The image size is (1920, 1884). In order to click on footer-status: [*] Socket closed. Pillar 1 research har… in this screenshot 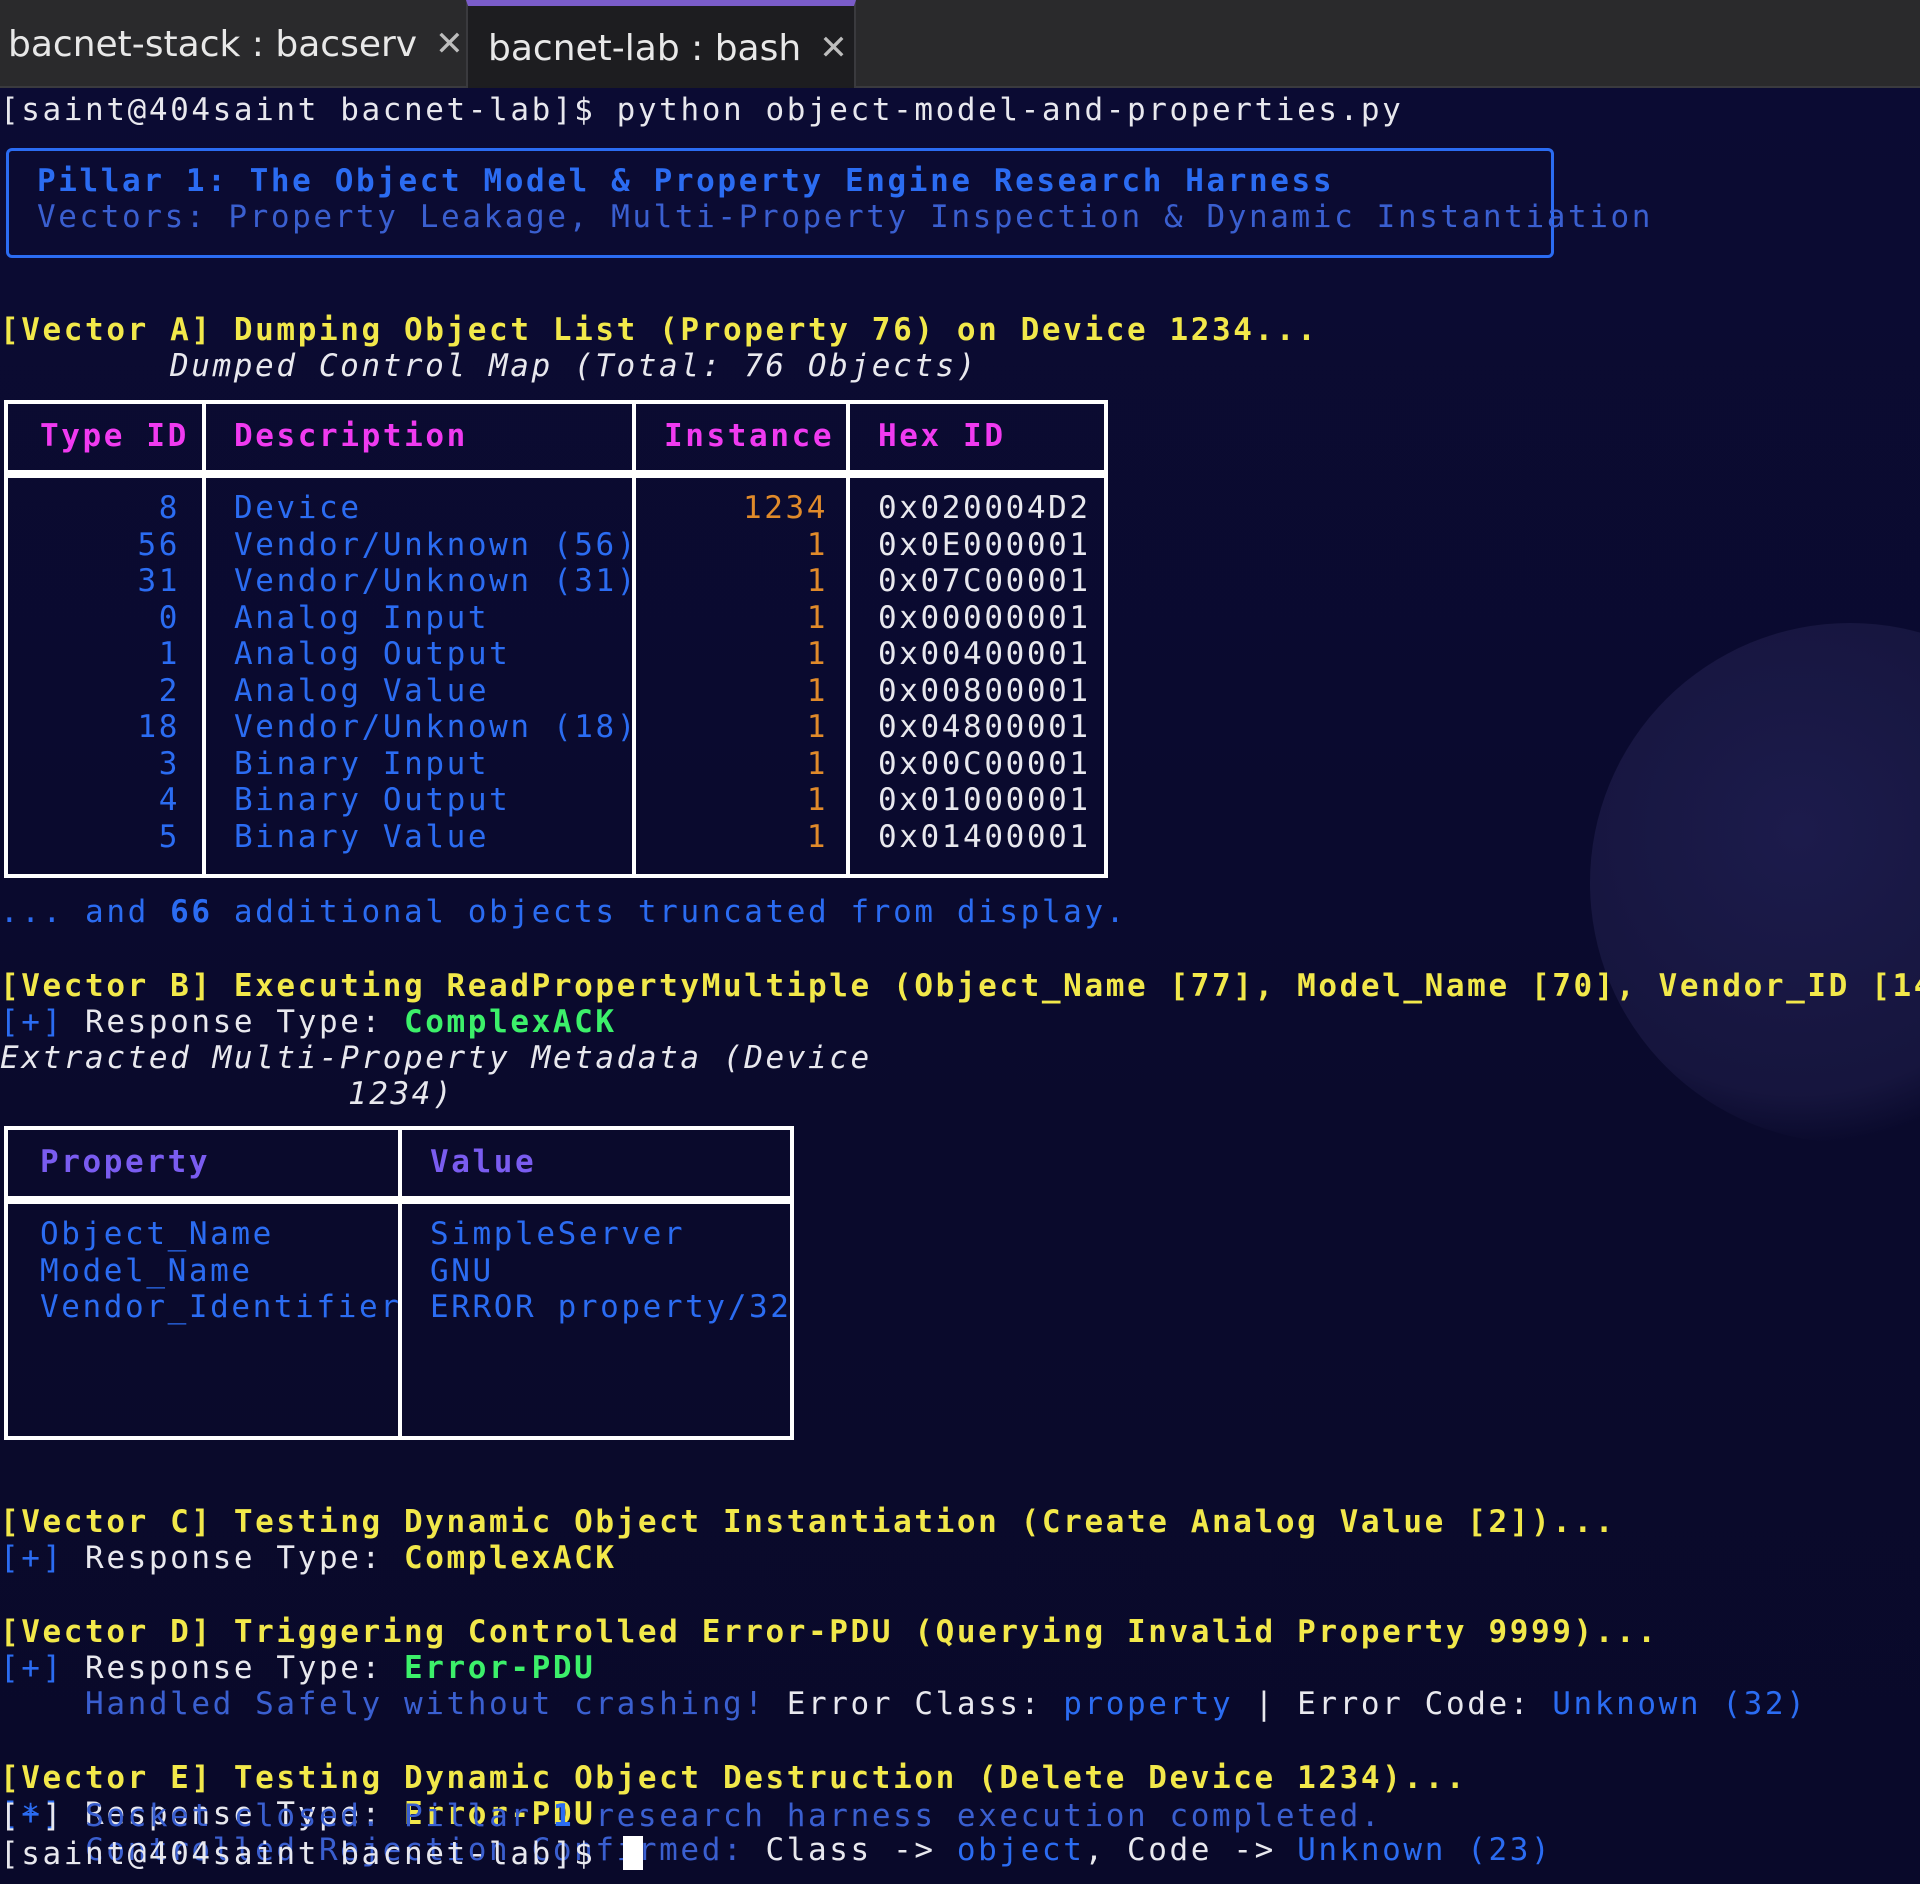, I will do `click(691, 1816)`.